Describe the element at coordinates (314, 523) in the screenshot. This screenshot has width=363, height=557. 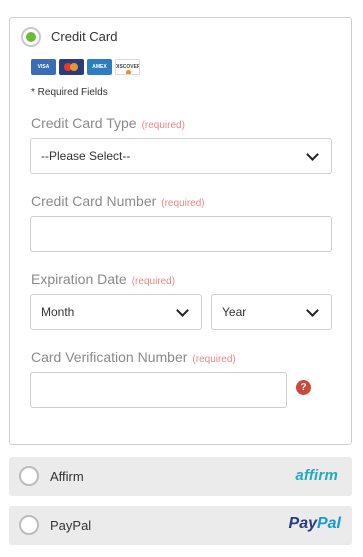
I see `paypal-logo: PayPal` at that location.